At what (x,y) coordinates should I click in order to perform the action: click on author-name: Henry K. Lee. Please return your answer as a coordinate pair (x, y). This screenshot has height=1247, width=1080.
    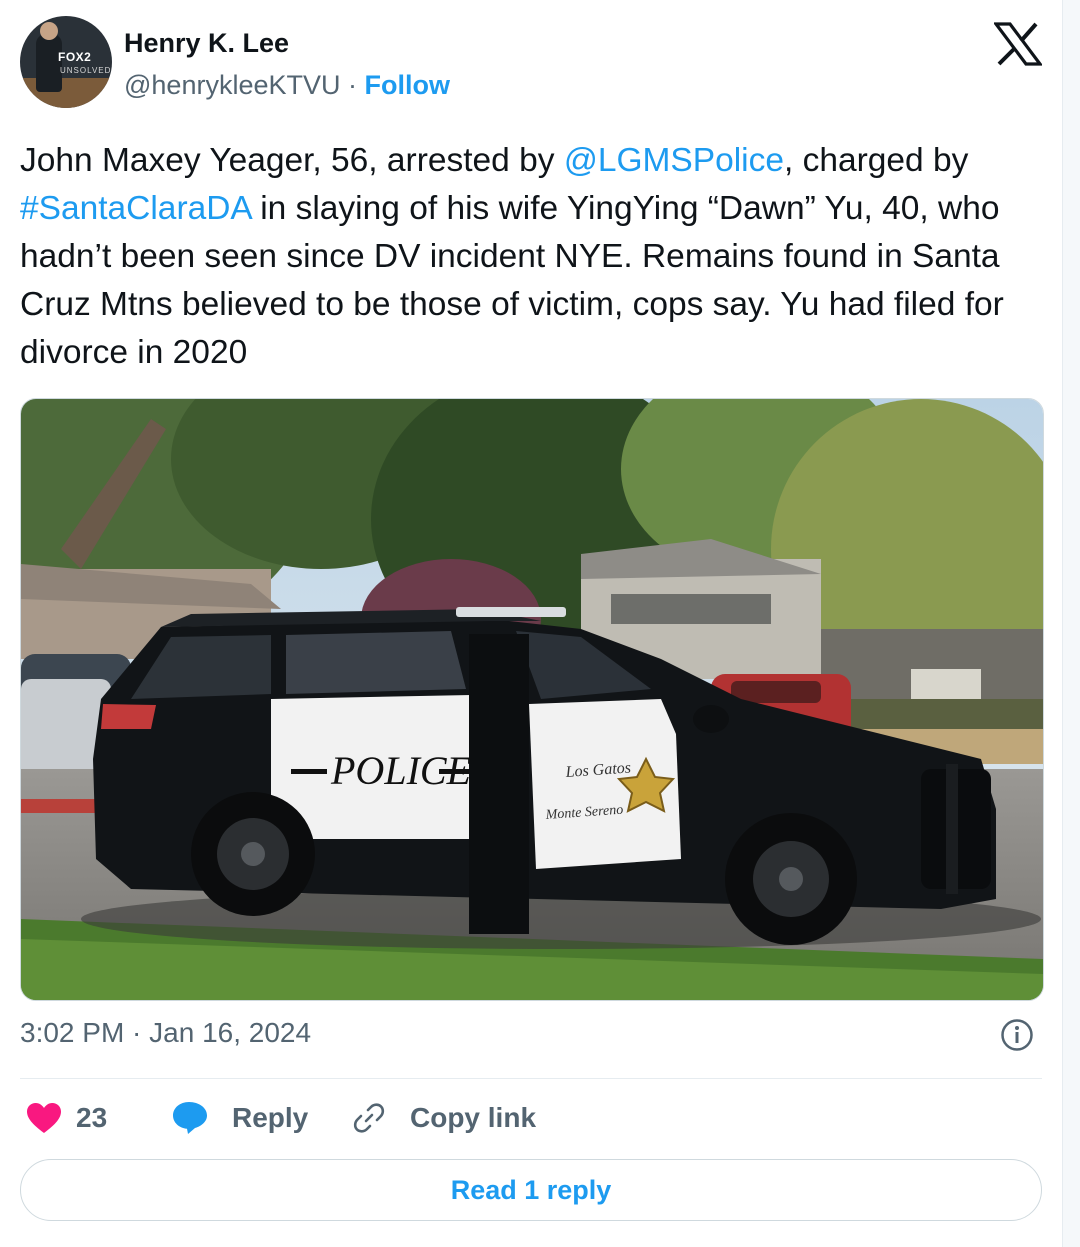
    Looking at the image, I should click on (206, 43).